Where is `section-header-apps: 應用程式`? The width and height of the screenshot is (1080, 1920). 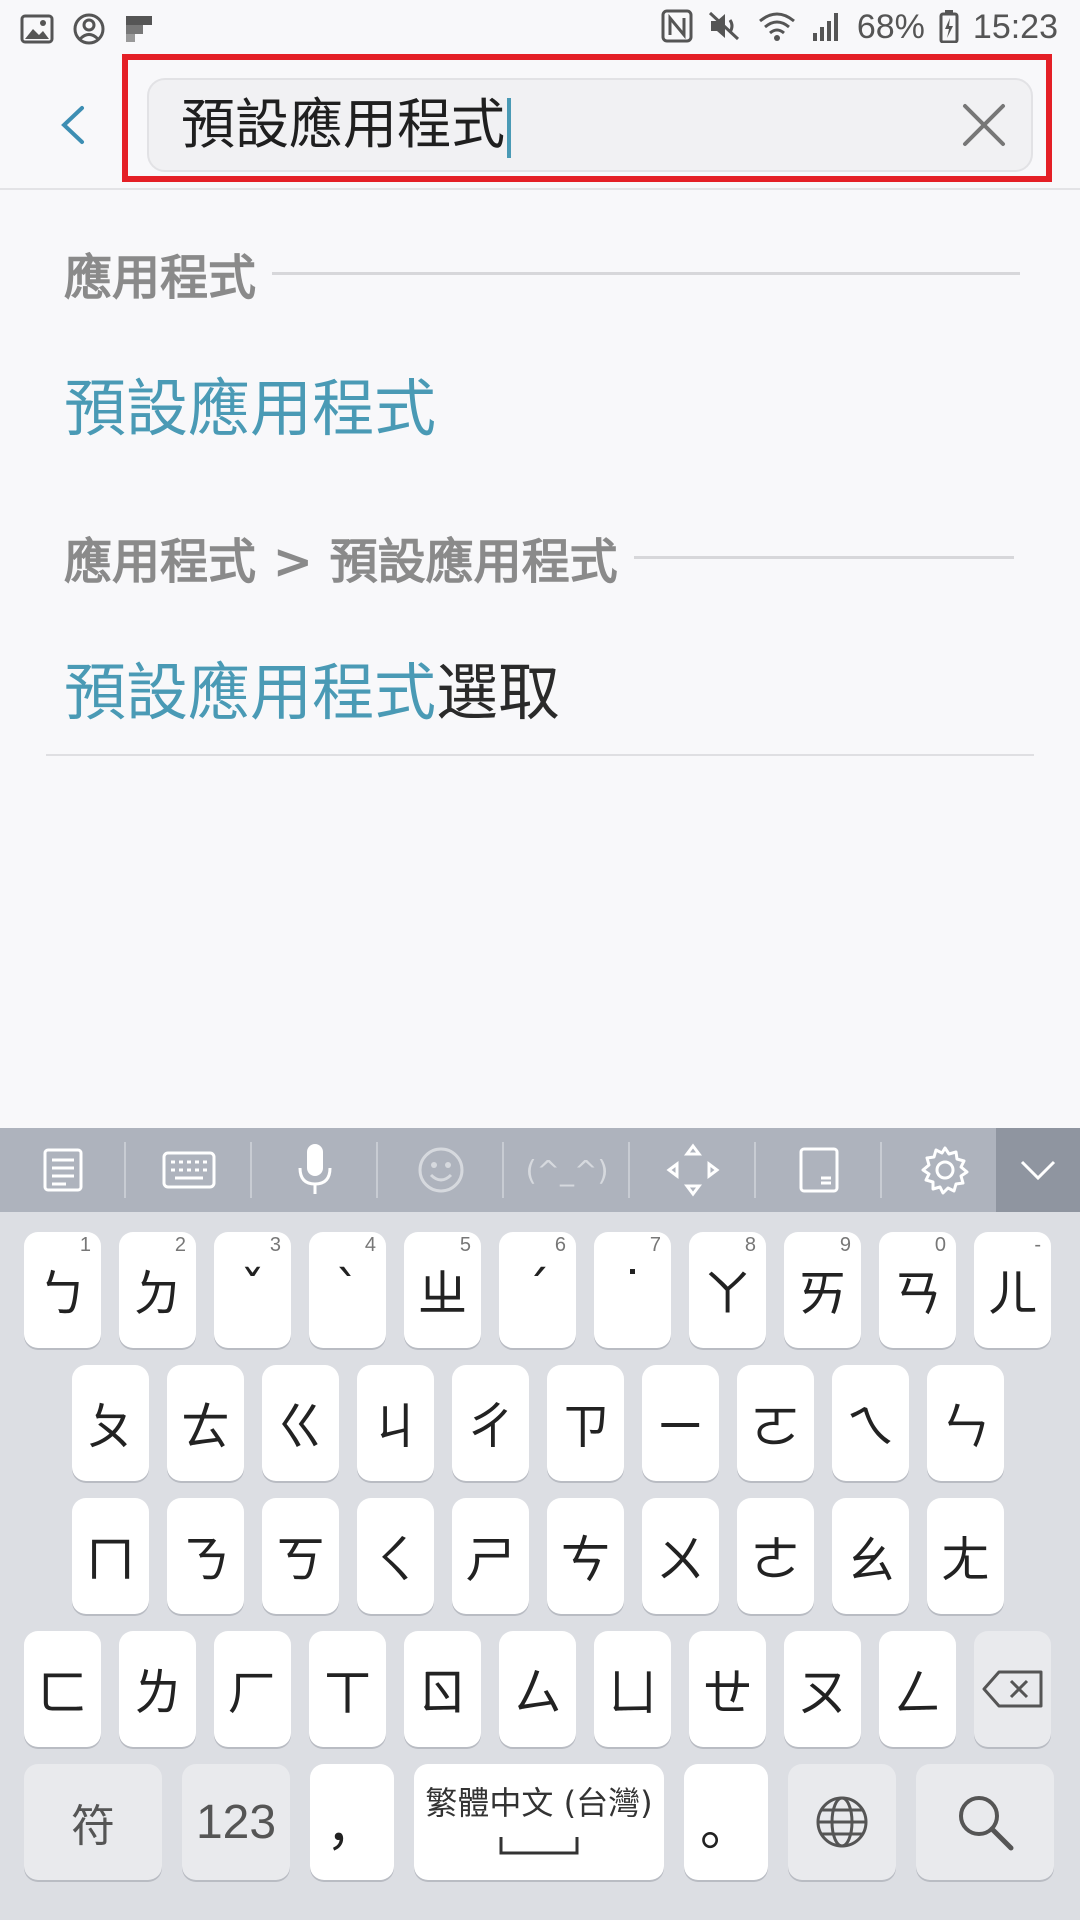 section-header-apps: 應用程式 is located at coordinates (542, 273).